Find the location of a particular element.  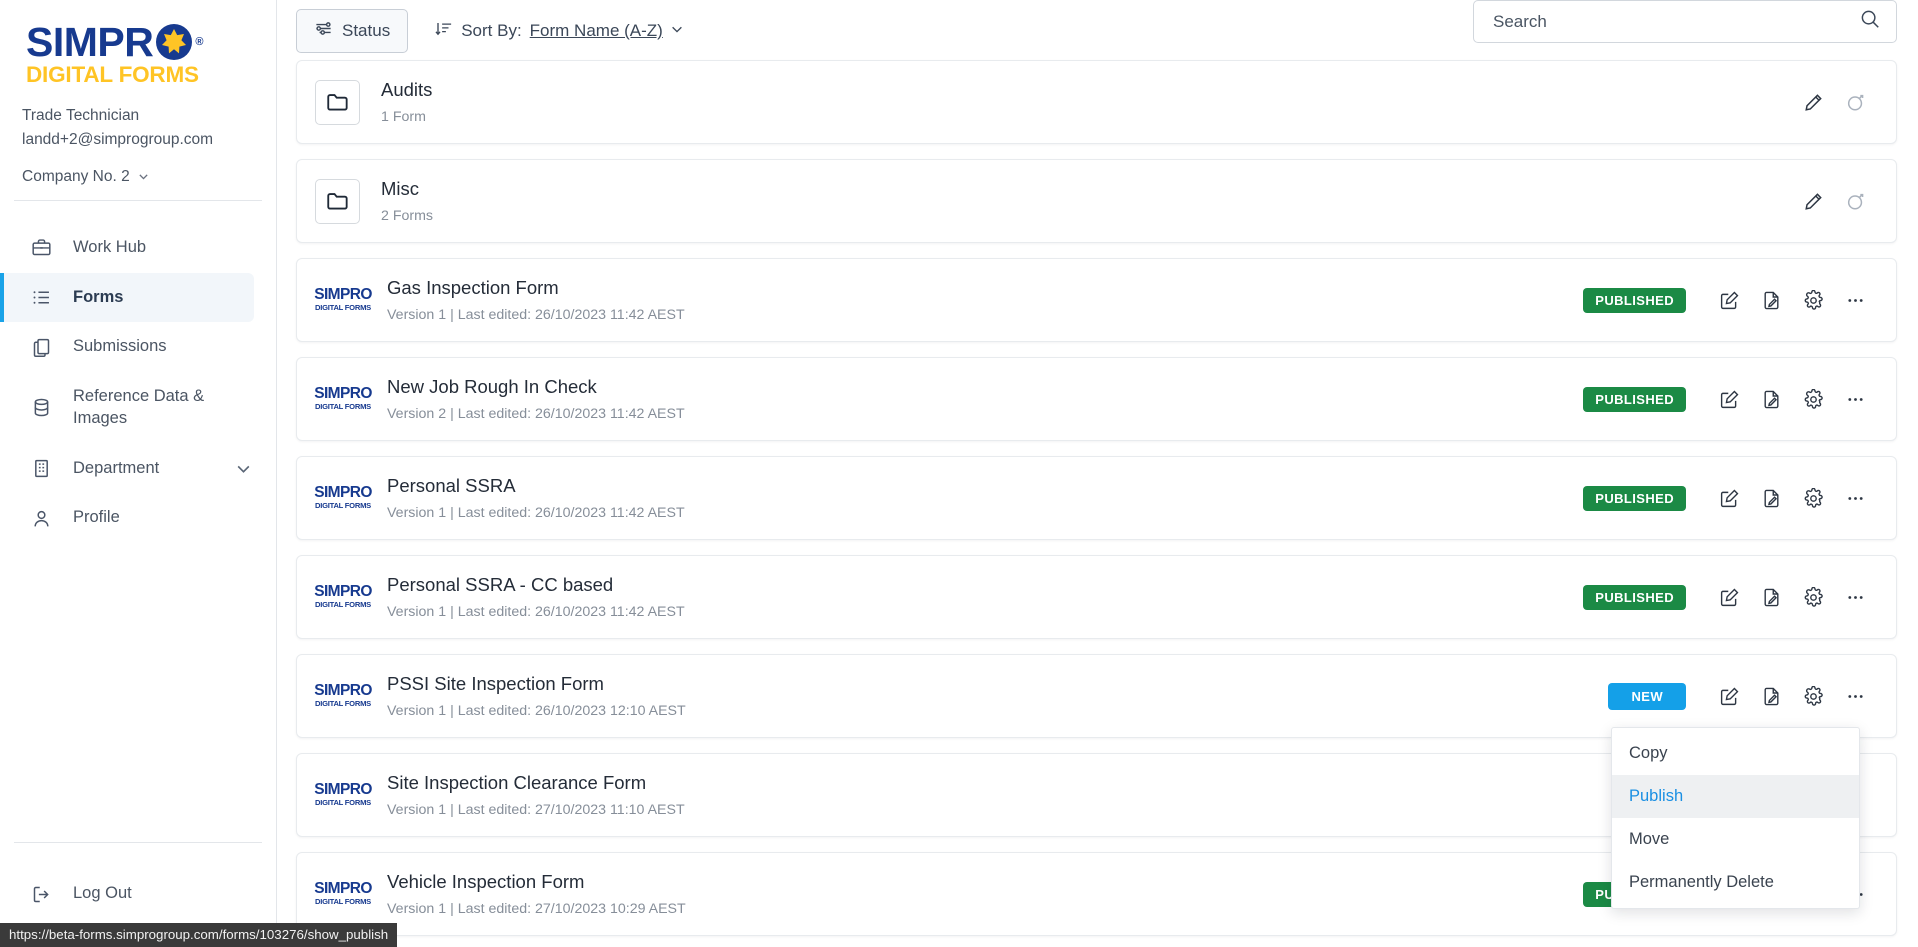

brand-name-bottom: DIGITAL FORMS is located at coordinates (112, 74).